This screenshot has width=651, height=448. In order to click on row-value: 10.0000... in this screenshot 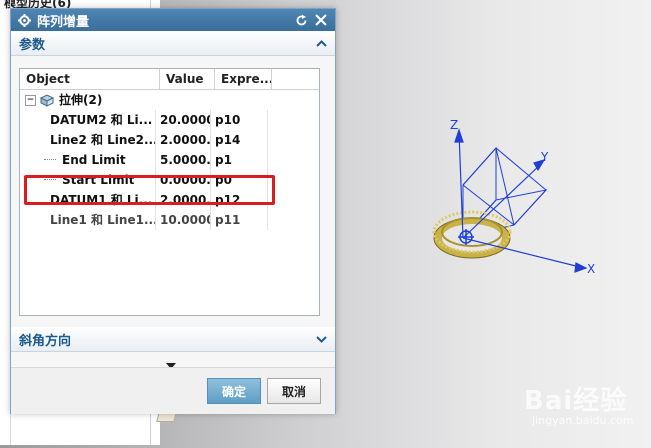, I will do `click(182, 220)`.